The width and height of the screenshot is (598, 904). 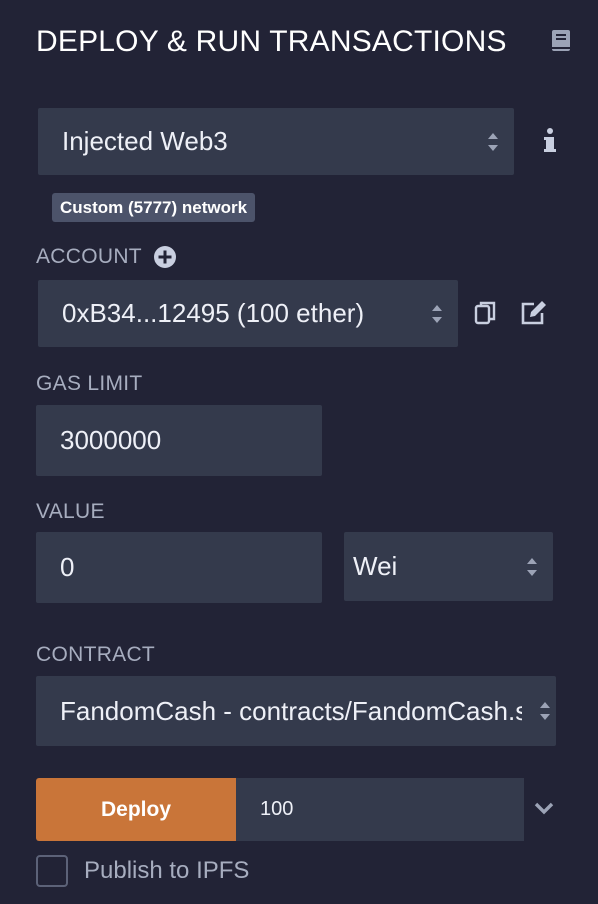 I want to click on contract-label: CONTRACT, so click(x=96, y=654).